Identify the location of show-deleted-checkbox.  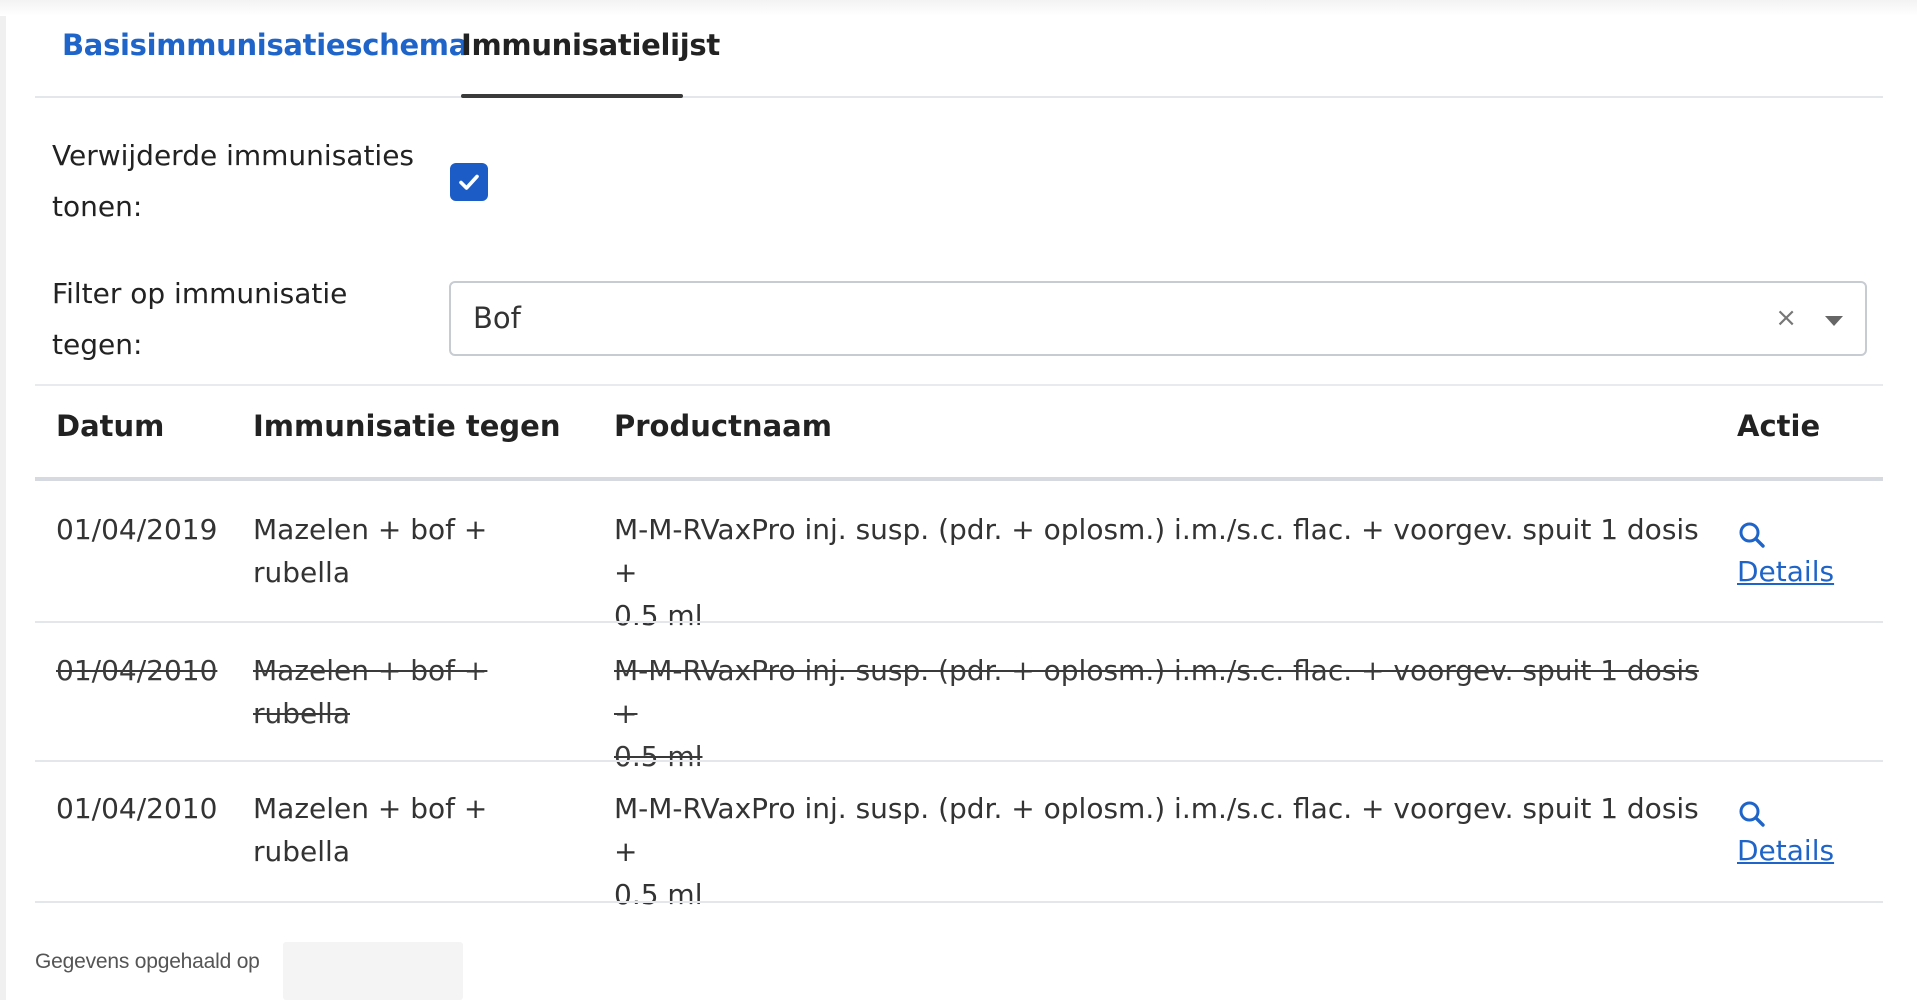
(469, 182).